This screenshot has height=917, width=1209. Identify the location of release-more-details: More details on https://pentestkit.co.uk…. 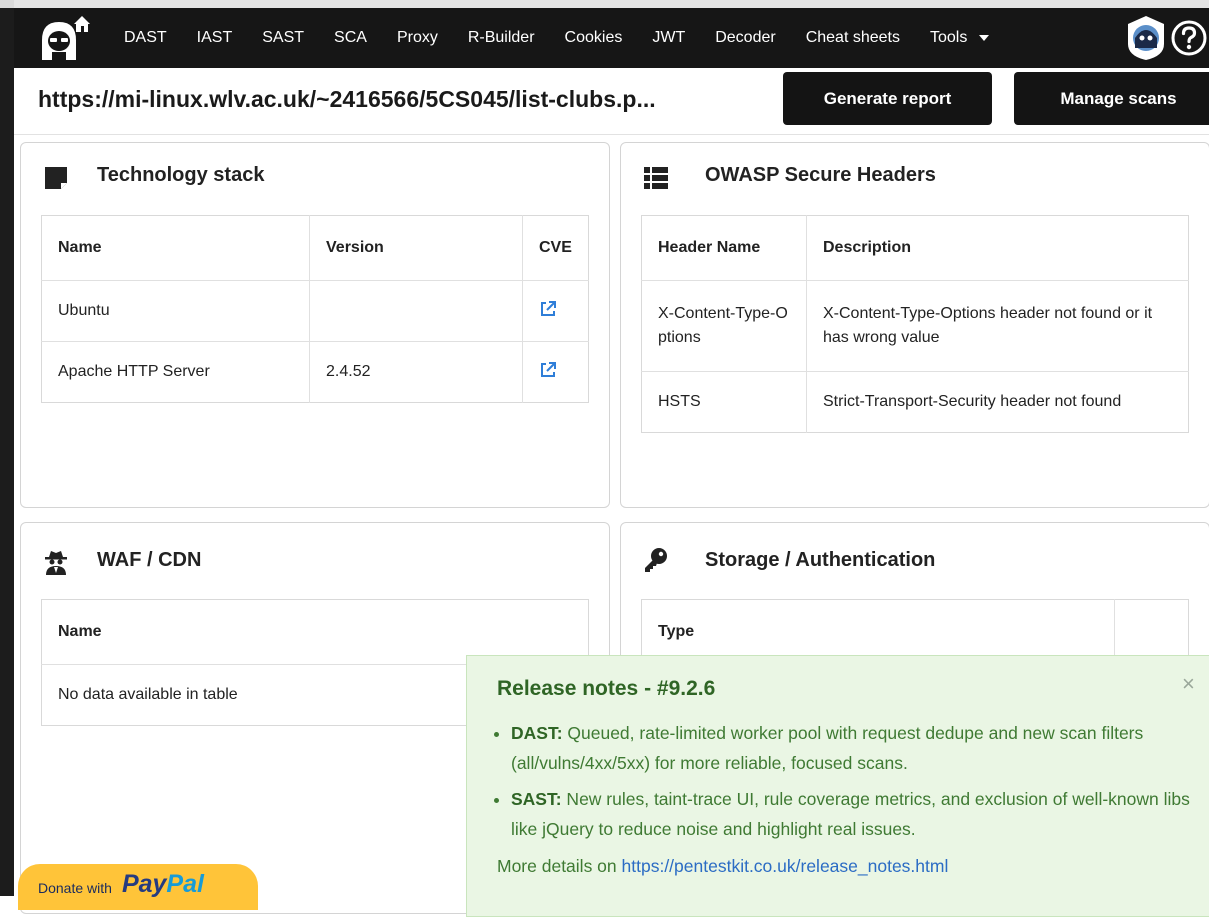
(722, 866).